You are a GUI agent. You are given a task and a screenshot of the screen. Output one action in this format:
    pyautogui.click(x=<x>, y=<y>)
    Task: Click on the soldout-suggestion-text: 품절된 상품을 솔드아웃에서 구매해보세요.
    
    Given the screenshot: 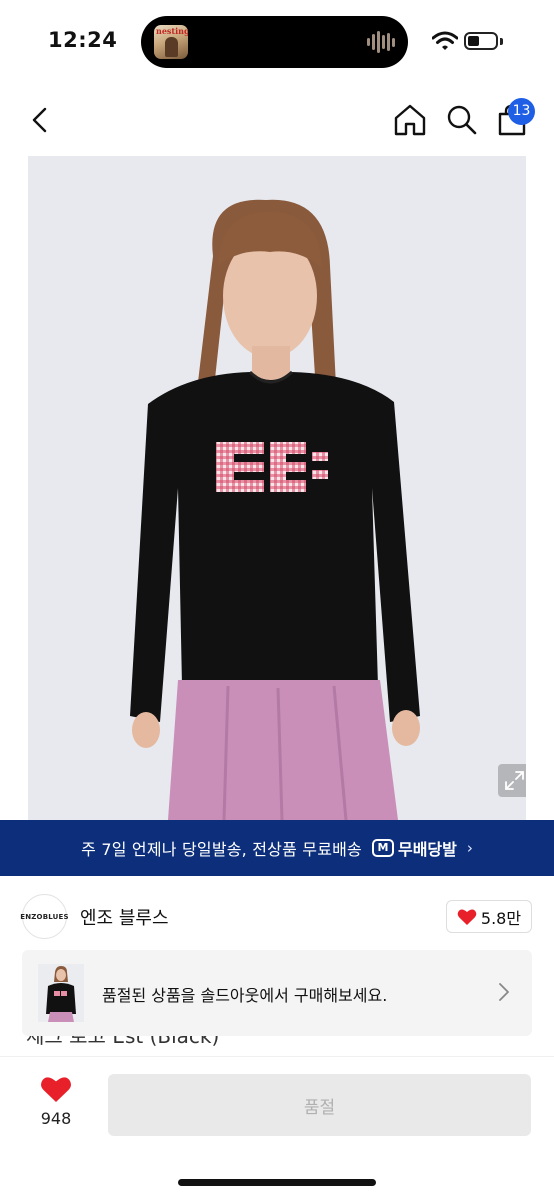 What is the action you would take?
    pyautogui.click(x=245, y=995)
    